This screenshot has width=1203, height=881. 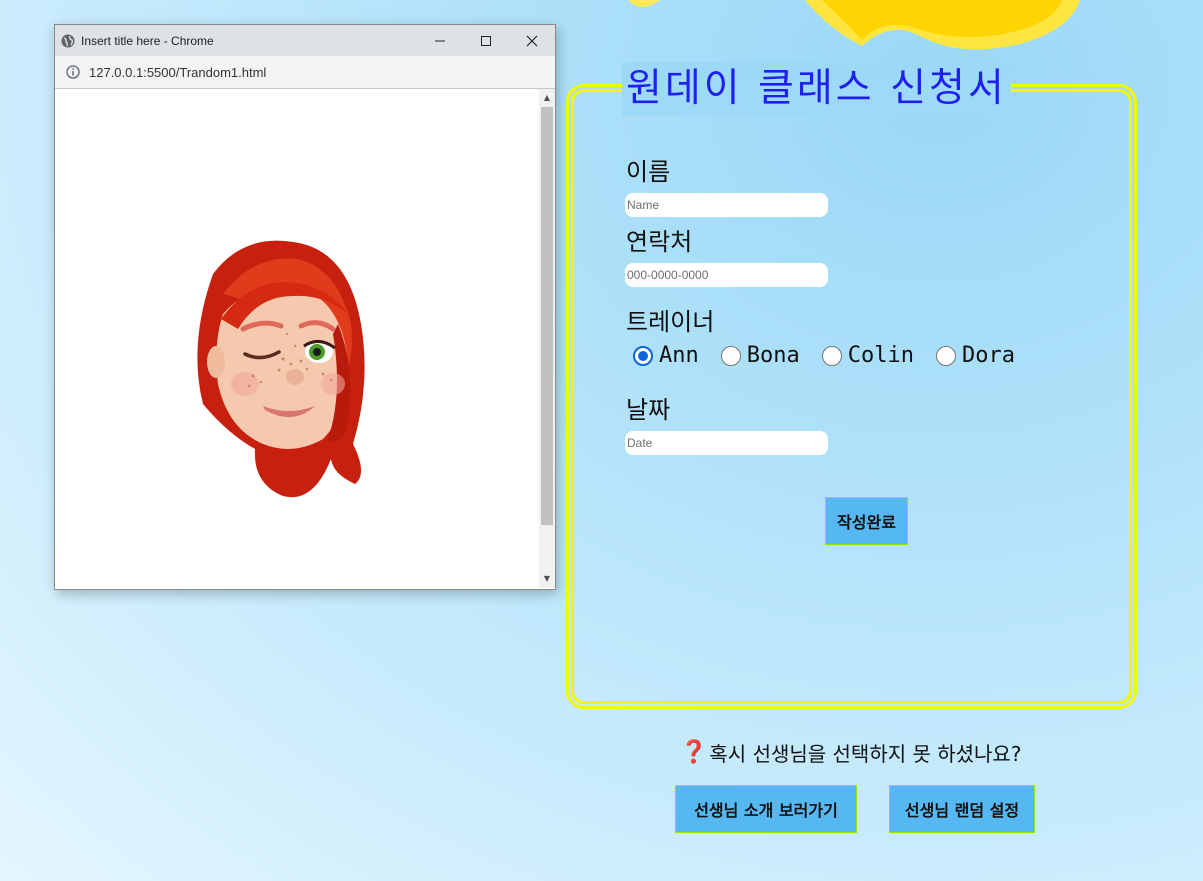 What do you see at coordinates (305, 72) in the screenshot?
I see `address-bar: 127.0.0.1:5500/Trandom1.html` at bounding box center [305, 72].